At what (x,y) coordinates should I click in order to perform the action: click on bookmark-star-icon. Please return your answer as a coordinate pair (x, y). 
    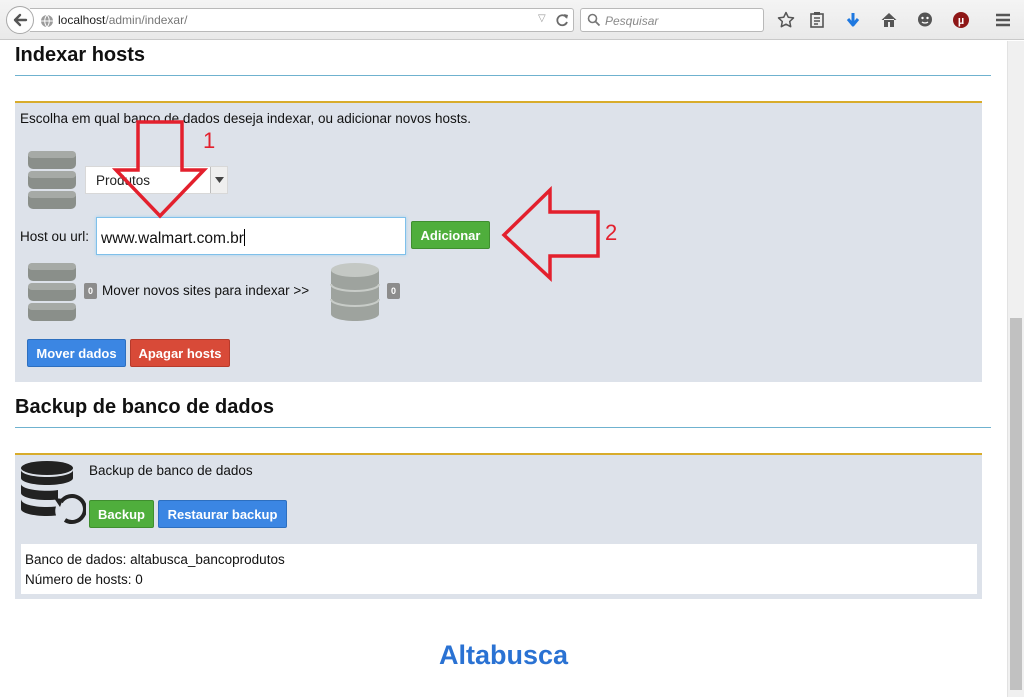
    Looking at the image, I should click on (786, 20).